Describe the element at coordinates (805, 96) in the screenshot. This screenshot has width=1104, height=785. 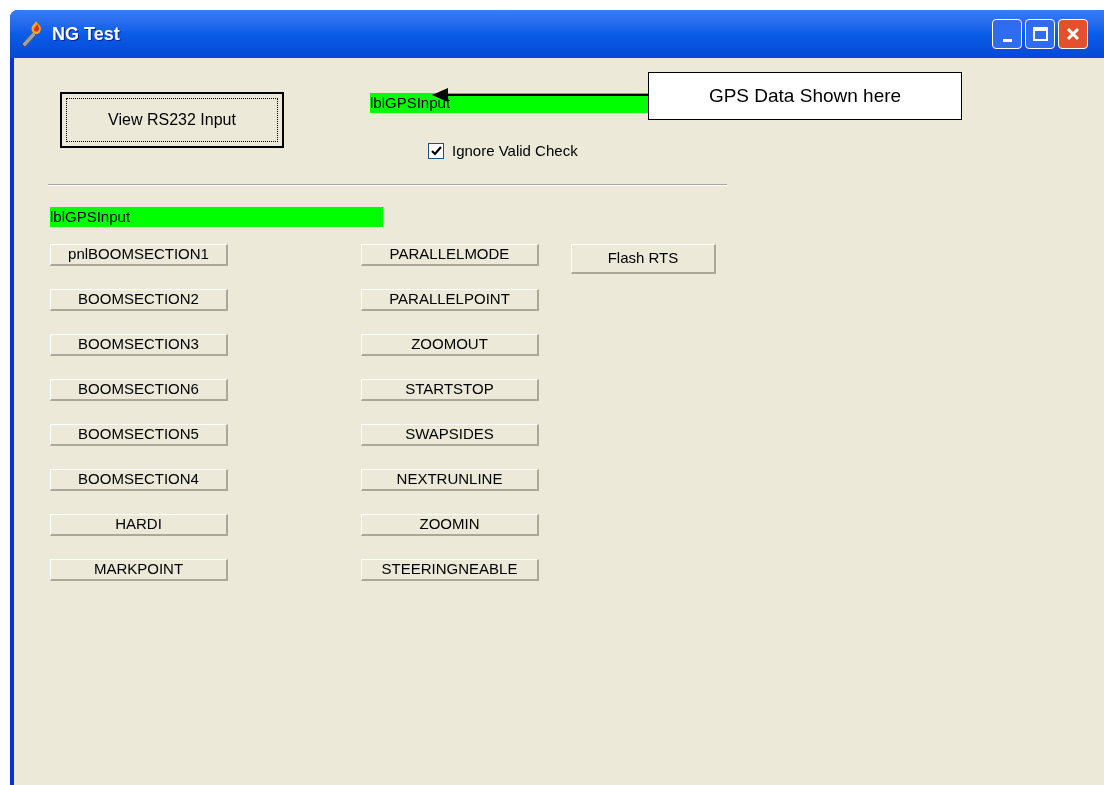
I see `callout: GPS Data Shown here` at that location.